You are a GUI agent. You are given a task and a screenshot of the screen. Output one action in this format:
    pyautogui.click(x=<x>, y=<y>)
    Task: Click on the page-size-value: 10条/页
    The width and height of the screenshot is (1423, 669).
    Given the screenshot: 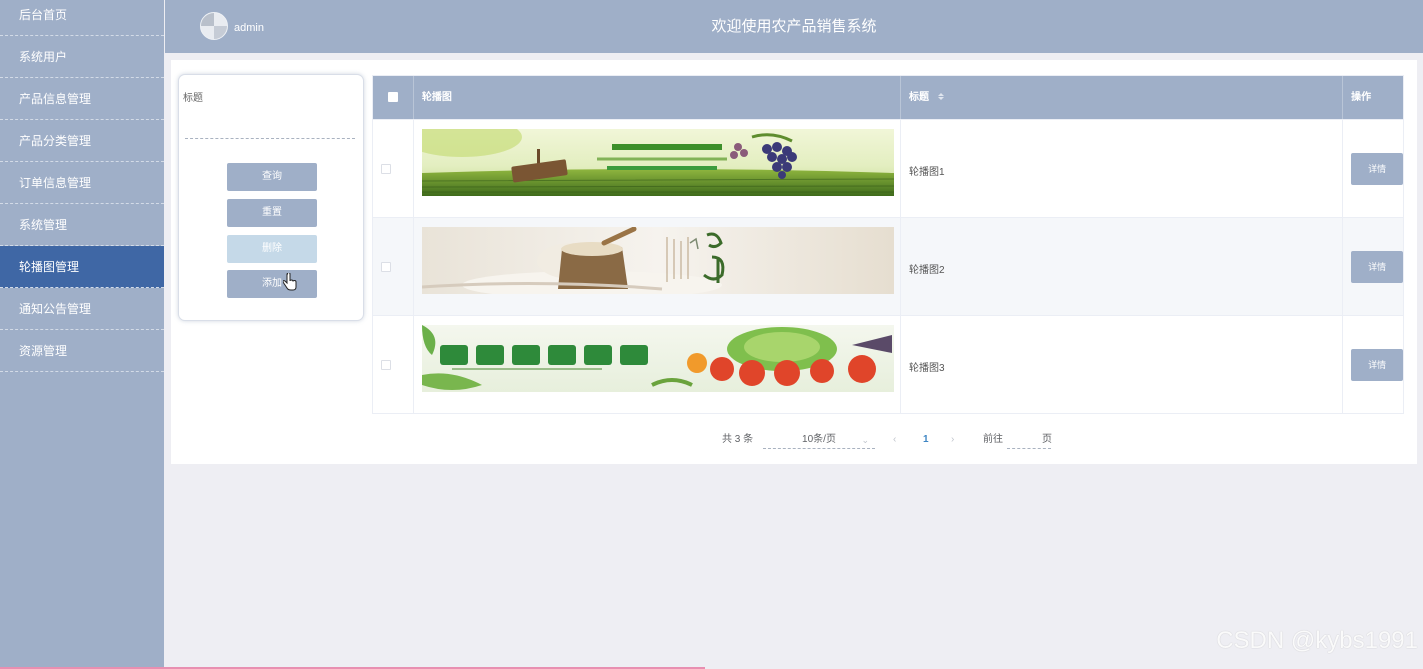 What is the action you would take?
    pyautogui.click(x=819, y=439)
    